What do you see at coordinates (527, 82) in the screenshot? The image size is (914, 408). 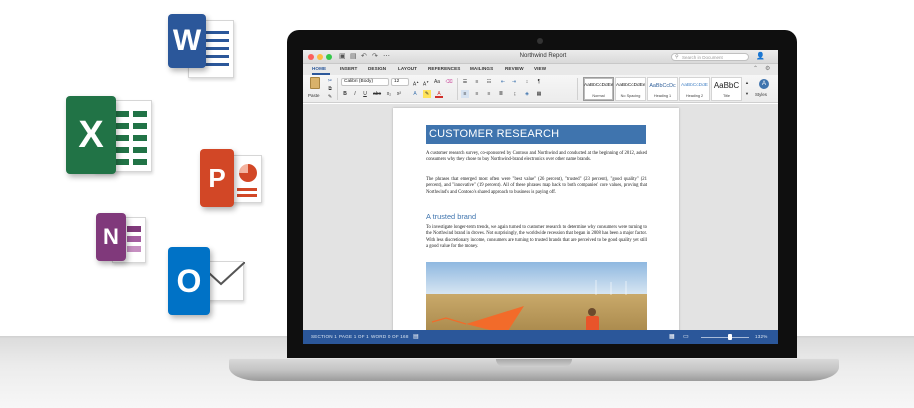 I see `sort-icon: ↕` at bounding box center [527, 82].